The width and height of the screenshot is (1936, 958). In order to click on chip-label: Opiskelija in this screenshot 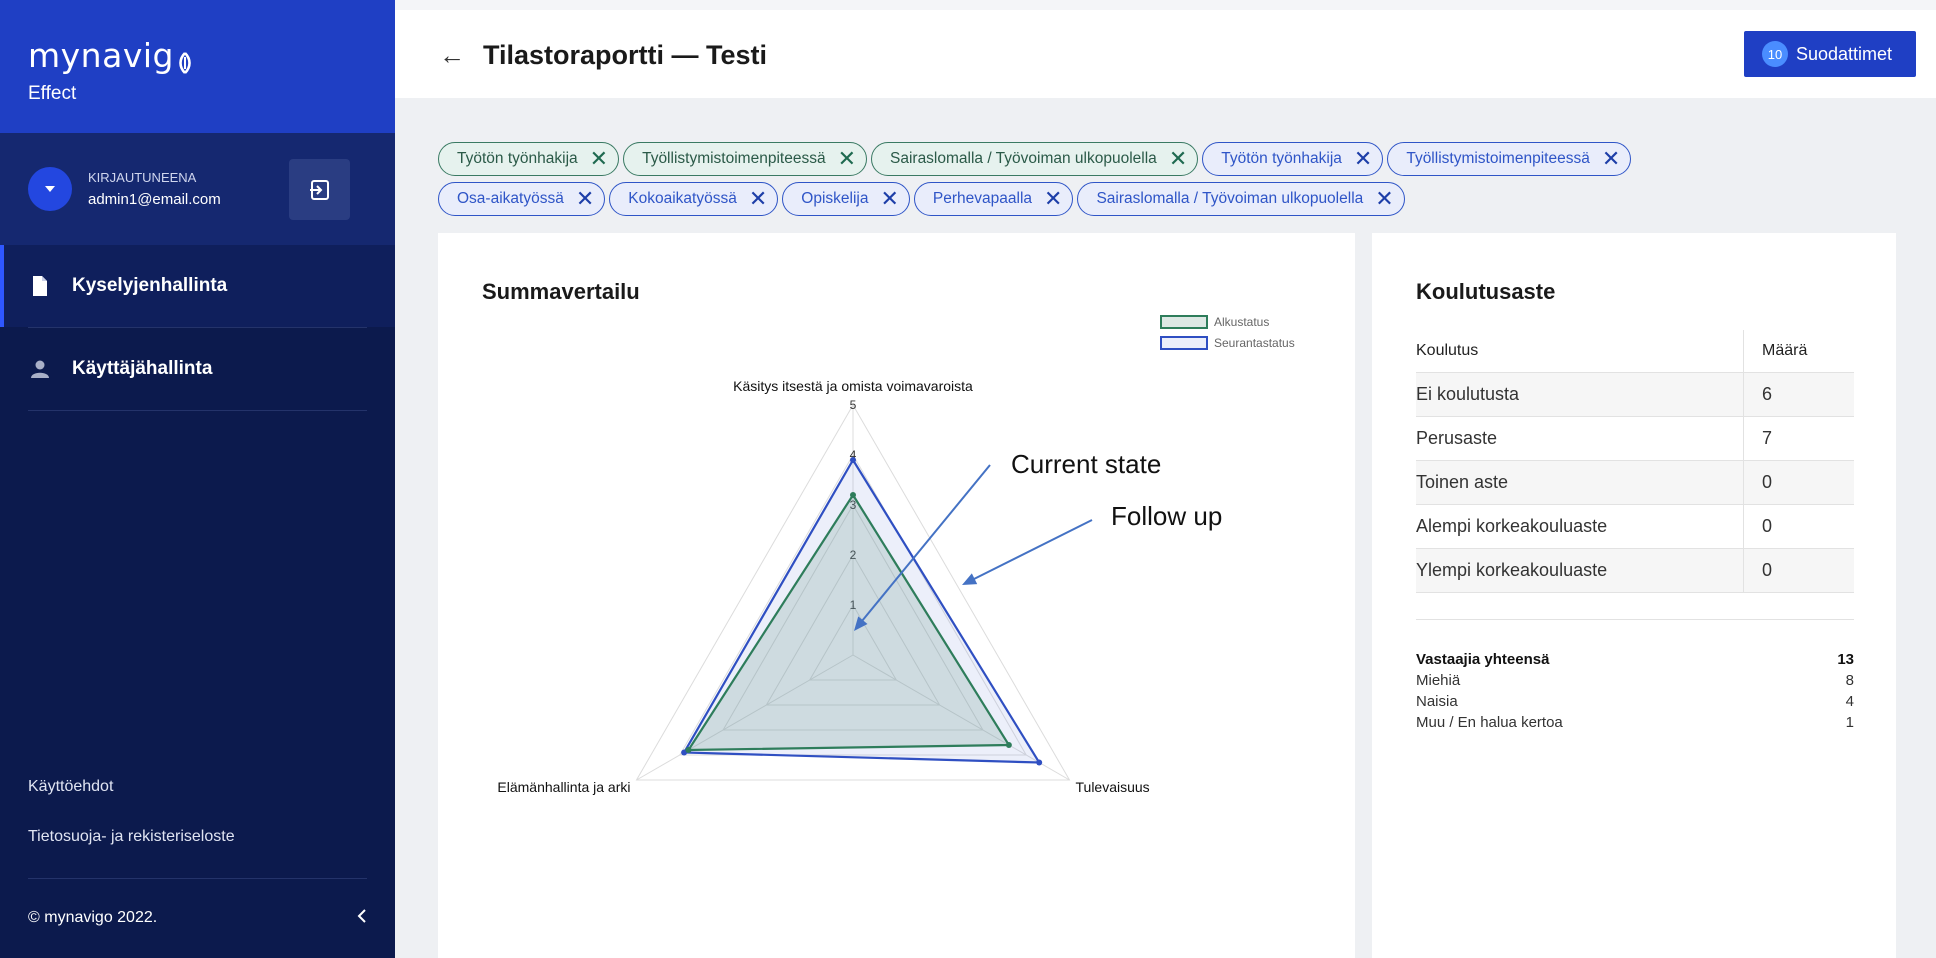, I will do `click(835, 198)`.